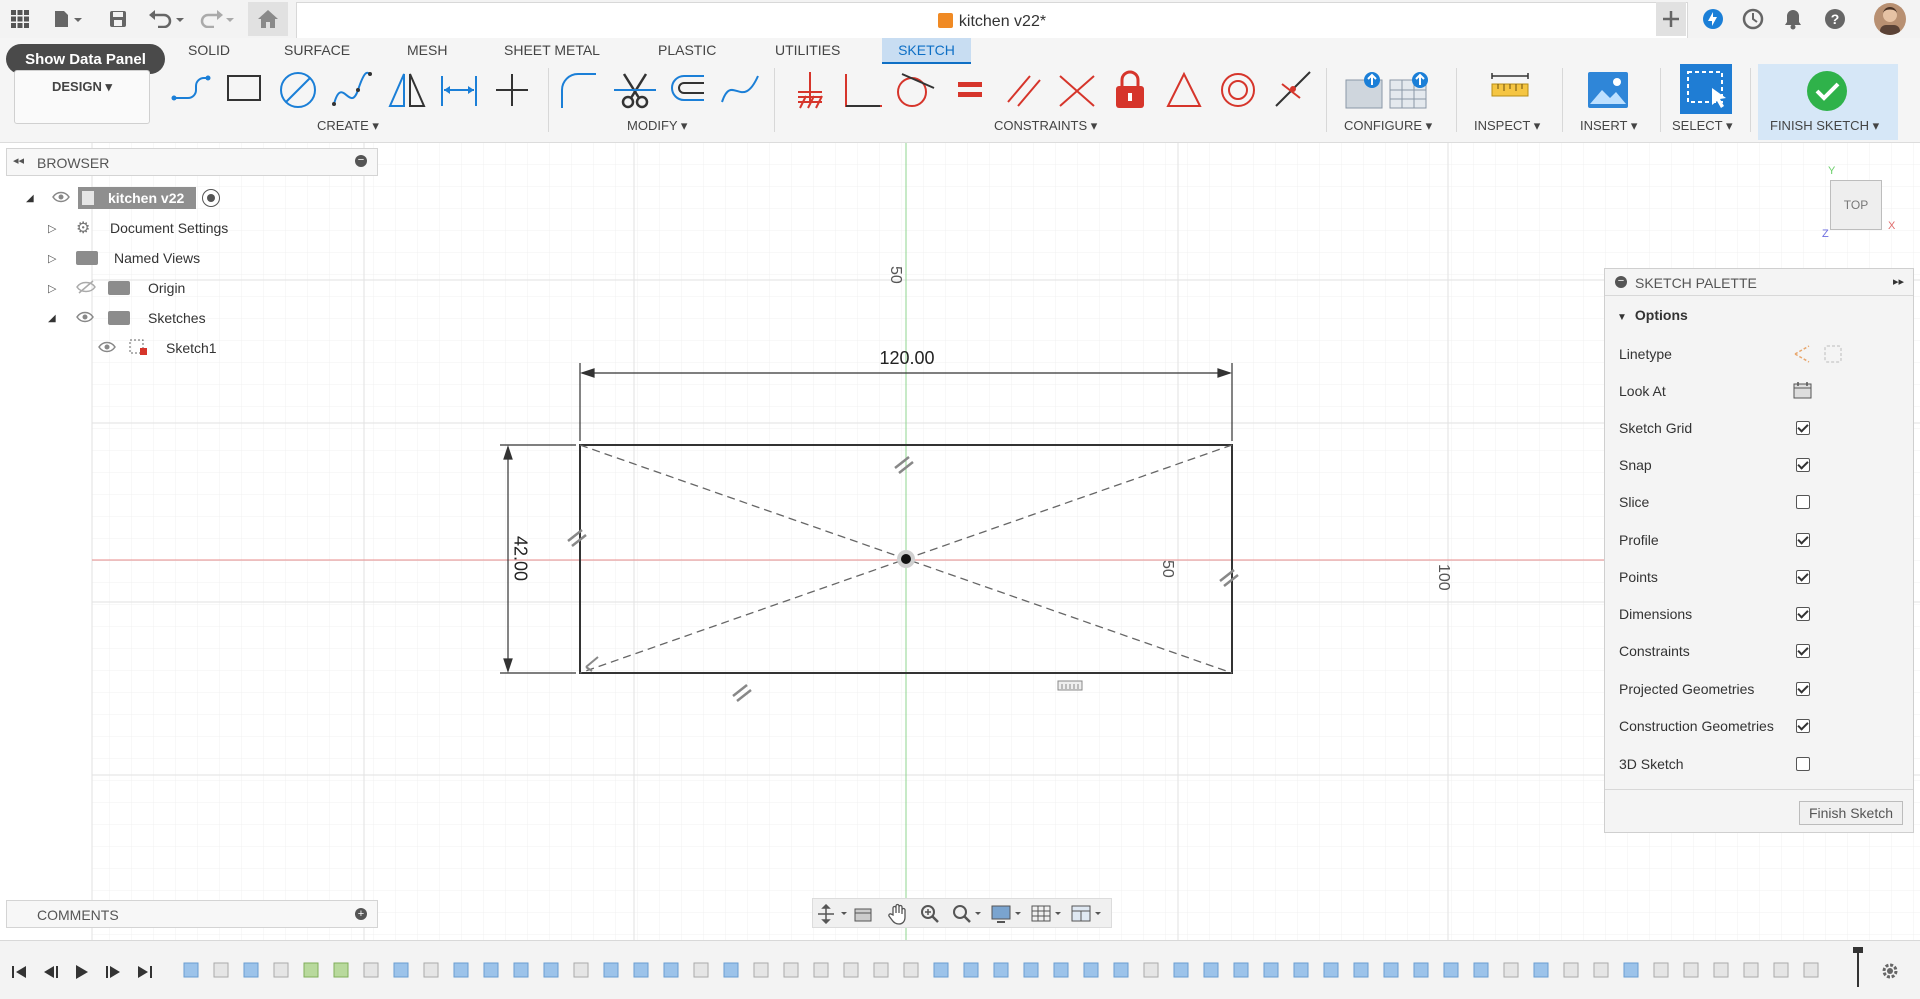 Image resolution: width=1920 pixels, height=999 pixels. What do you see at coordinates (82, 972) in the screenshot?
I see `play-icon` at bounding box center [82, 972].